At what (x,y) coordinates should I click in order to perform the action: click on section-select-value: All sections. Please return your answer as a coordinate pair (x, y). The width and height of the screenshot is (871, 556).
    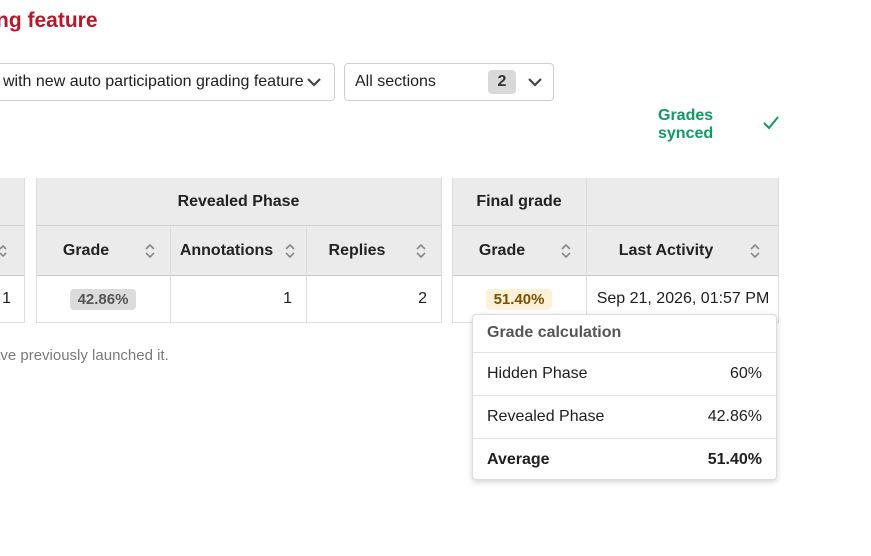
    Looking at the image, I should click on (395, 81).